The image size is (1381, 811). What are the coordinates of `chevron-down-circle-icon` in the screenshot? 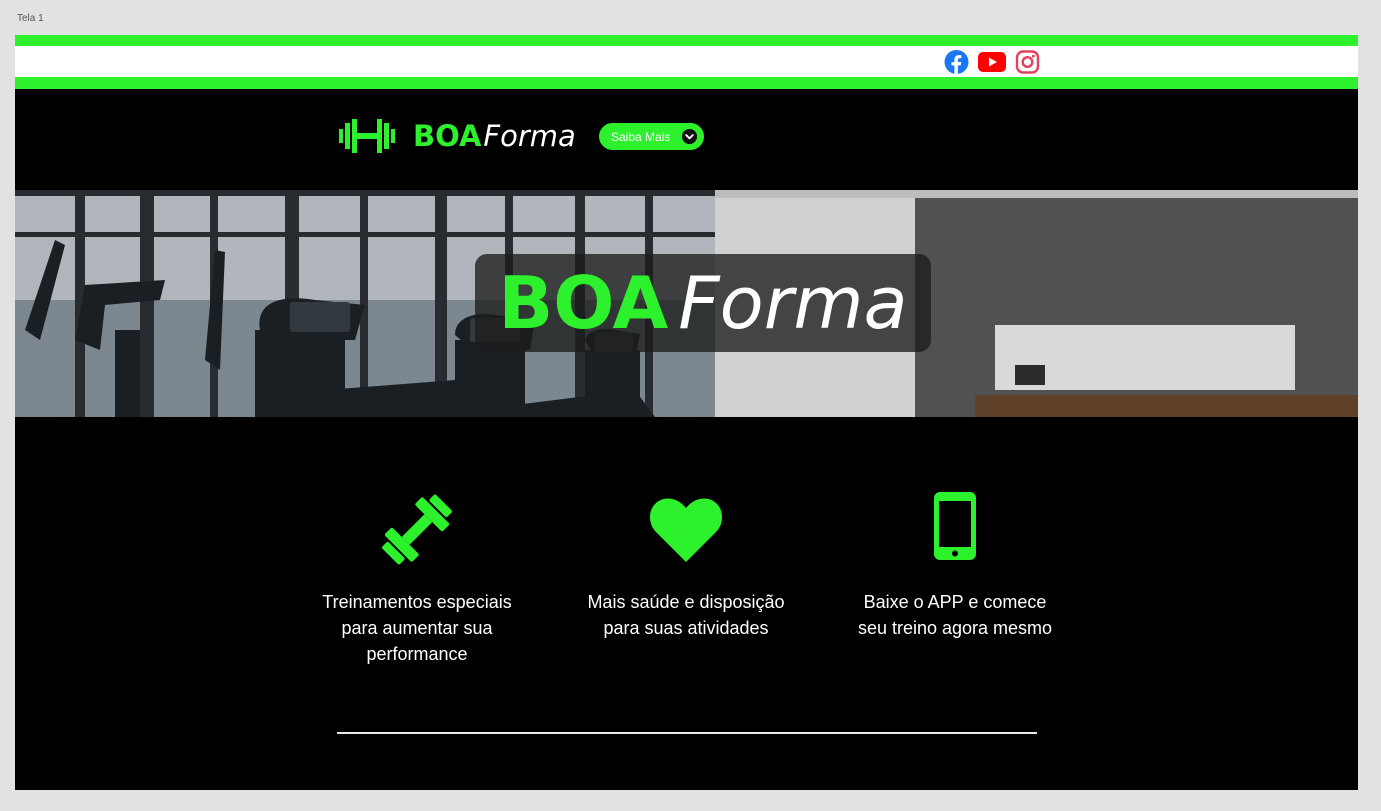 It's located at (689, 136).